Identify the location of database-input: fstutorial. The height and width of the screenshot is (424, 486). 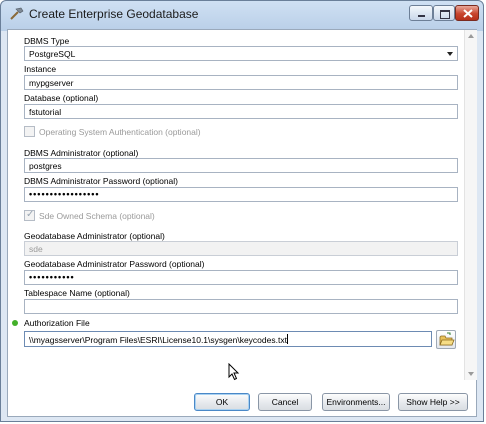
(241, 111).